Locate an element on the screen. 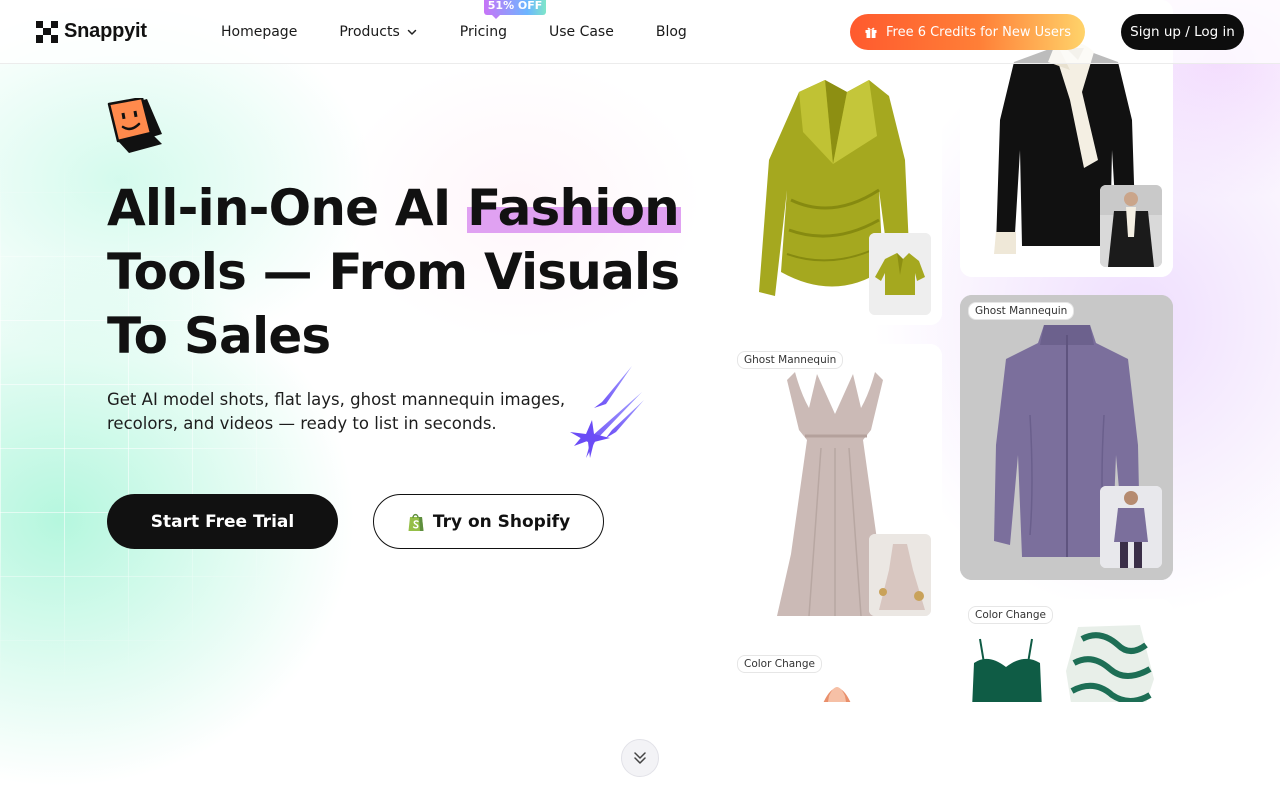  free-credits-button: Free 6 Credits for New Users is located at coordinates (967, 32).